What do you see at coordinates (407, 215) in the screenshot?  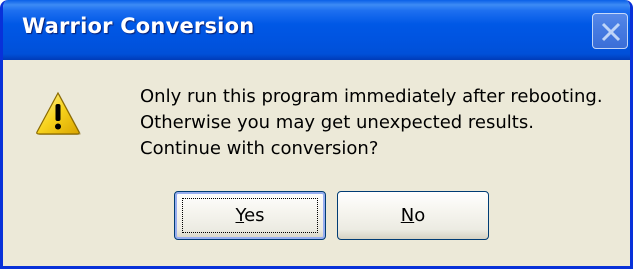 I see `no-accelerator: N` at bounding box center [407, 215].